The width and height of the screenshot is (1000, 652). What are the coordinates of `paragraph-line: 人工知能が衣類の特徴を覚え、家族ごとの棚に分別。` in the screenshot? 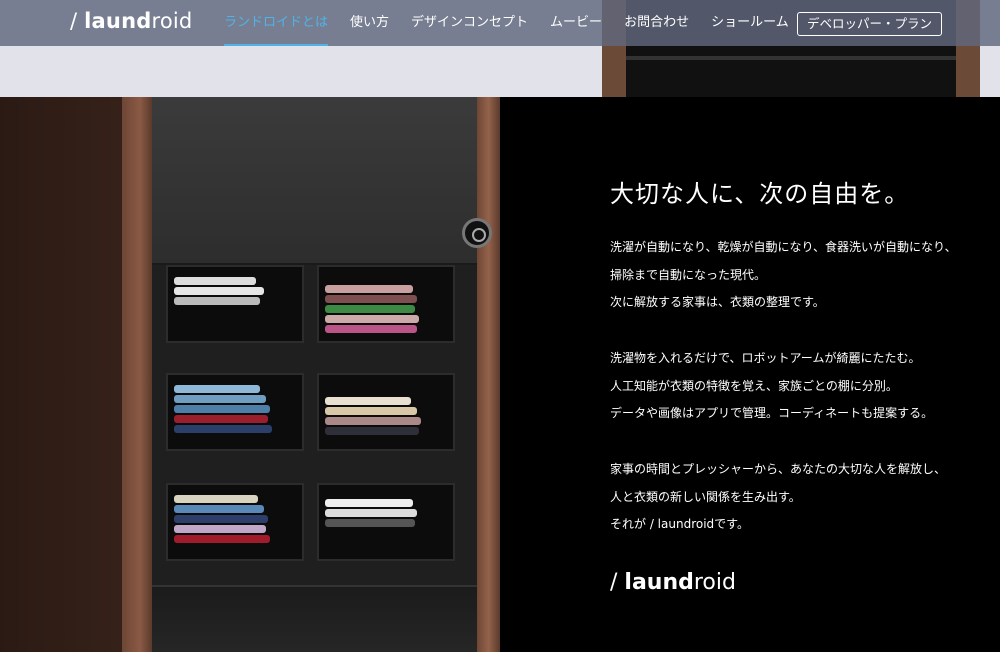 It's located at (754, 385).